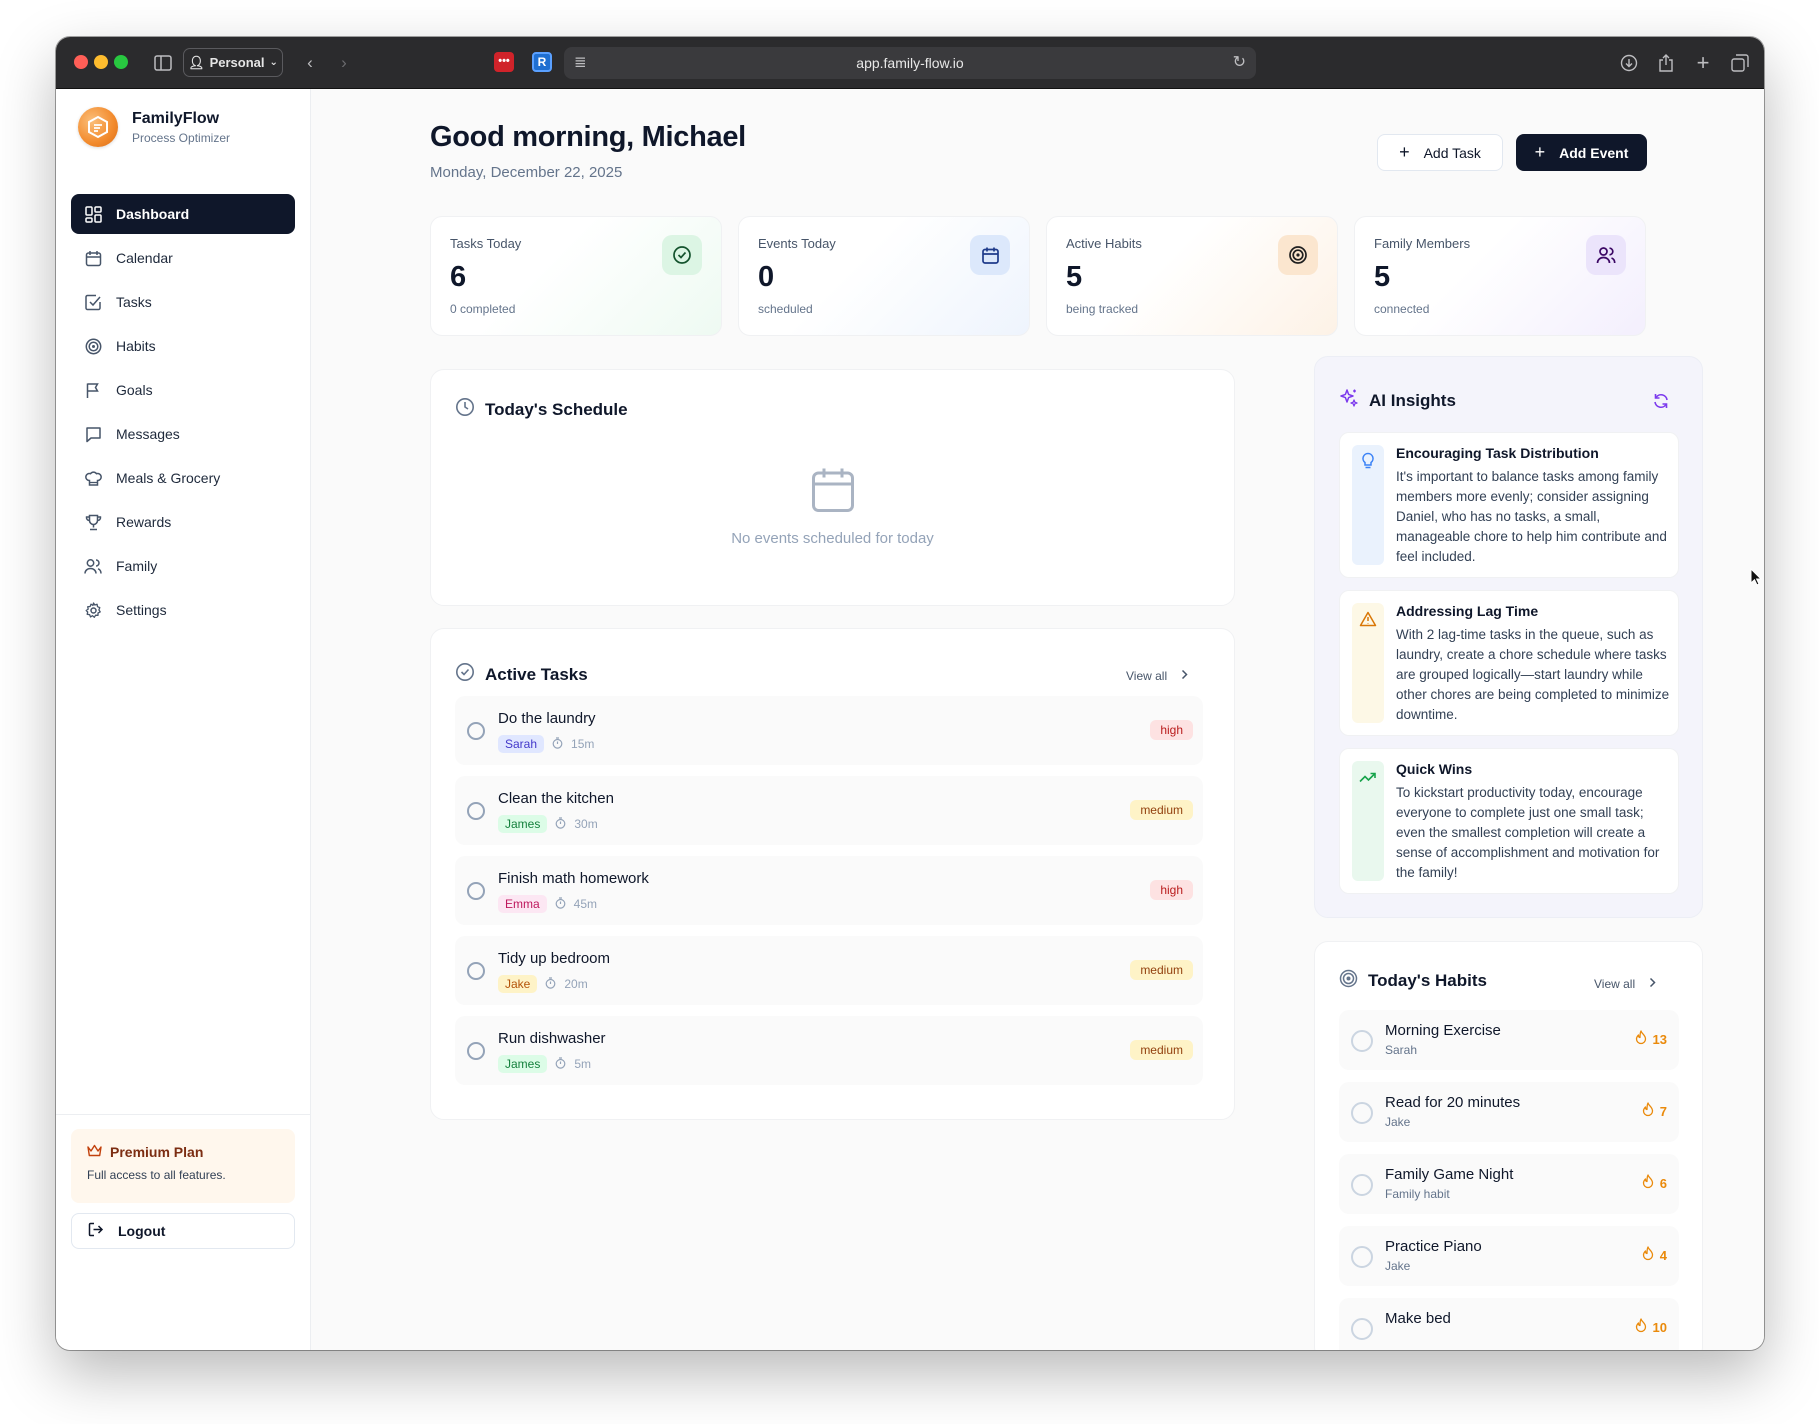  Describe the element at coordinates (181, 137) in the screenshot. I see `brand-subtitle: Process Optimizer` at that location.